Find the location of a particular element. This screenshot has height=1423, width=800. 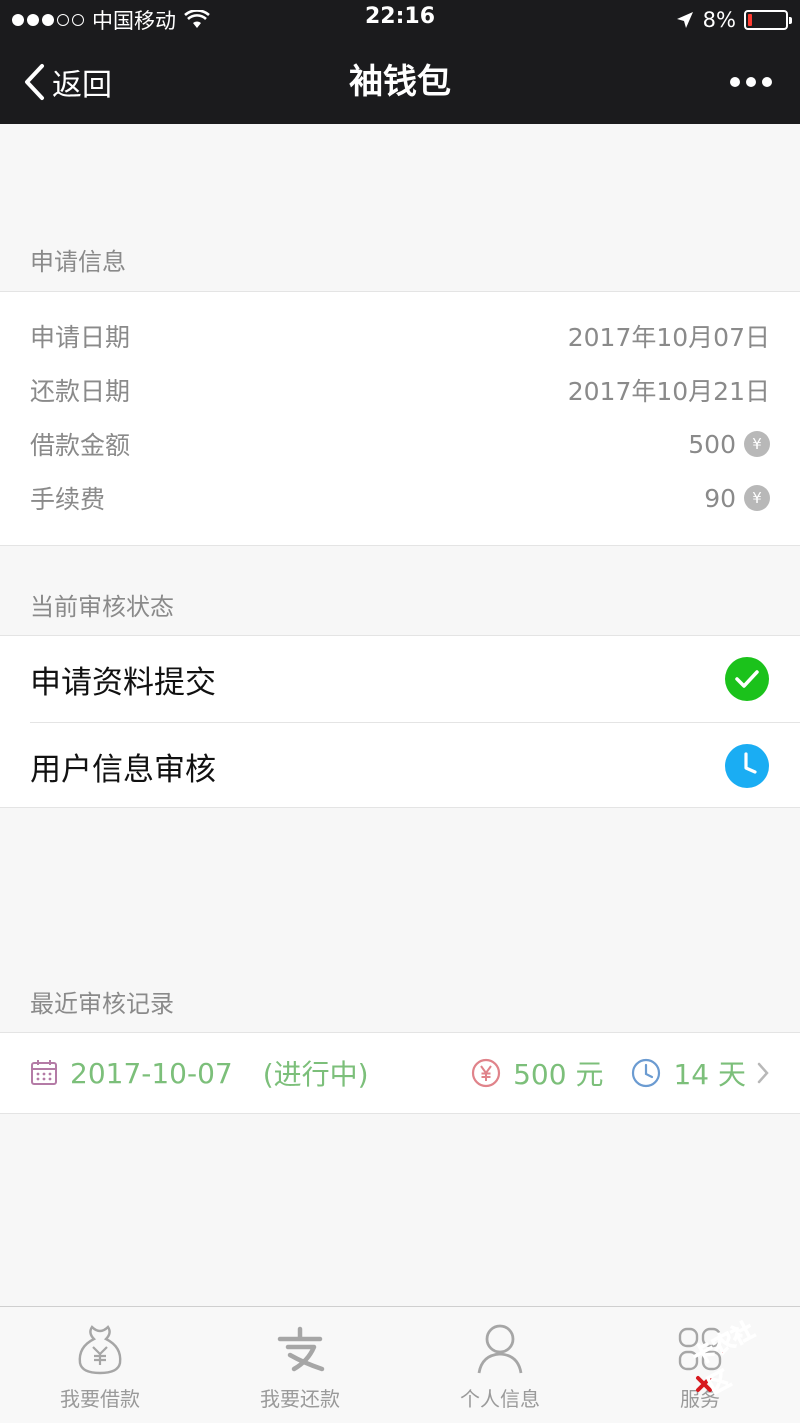

repay-date-row: 还款日期 2017年10月21日 is located at coordinates (400, 390).